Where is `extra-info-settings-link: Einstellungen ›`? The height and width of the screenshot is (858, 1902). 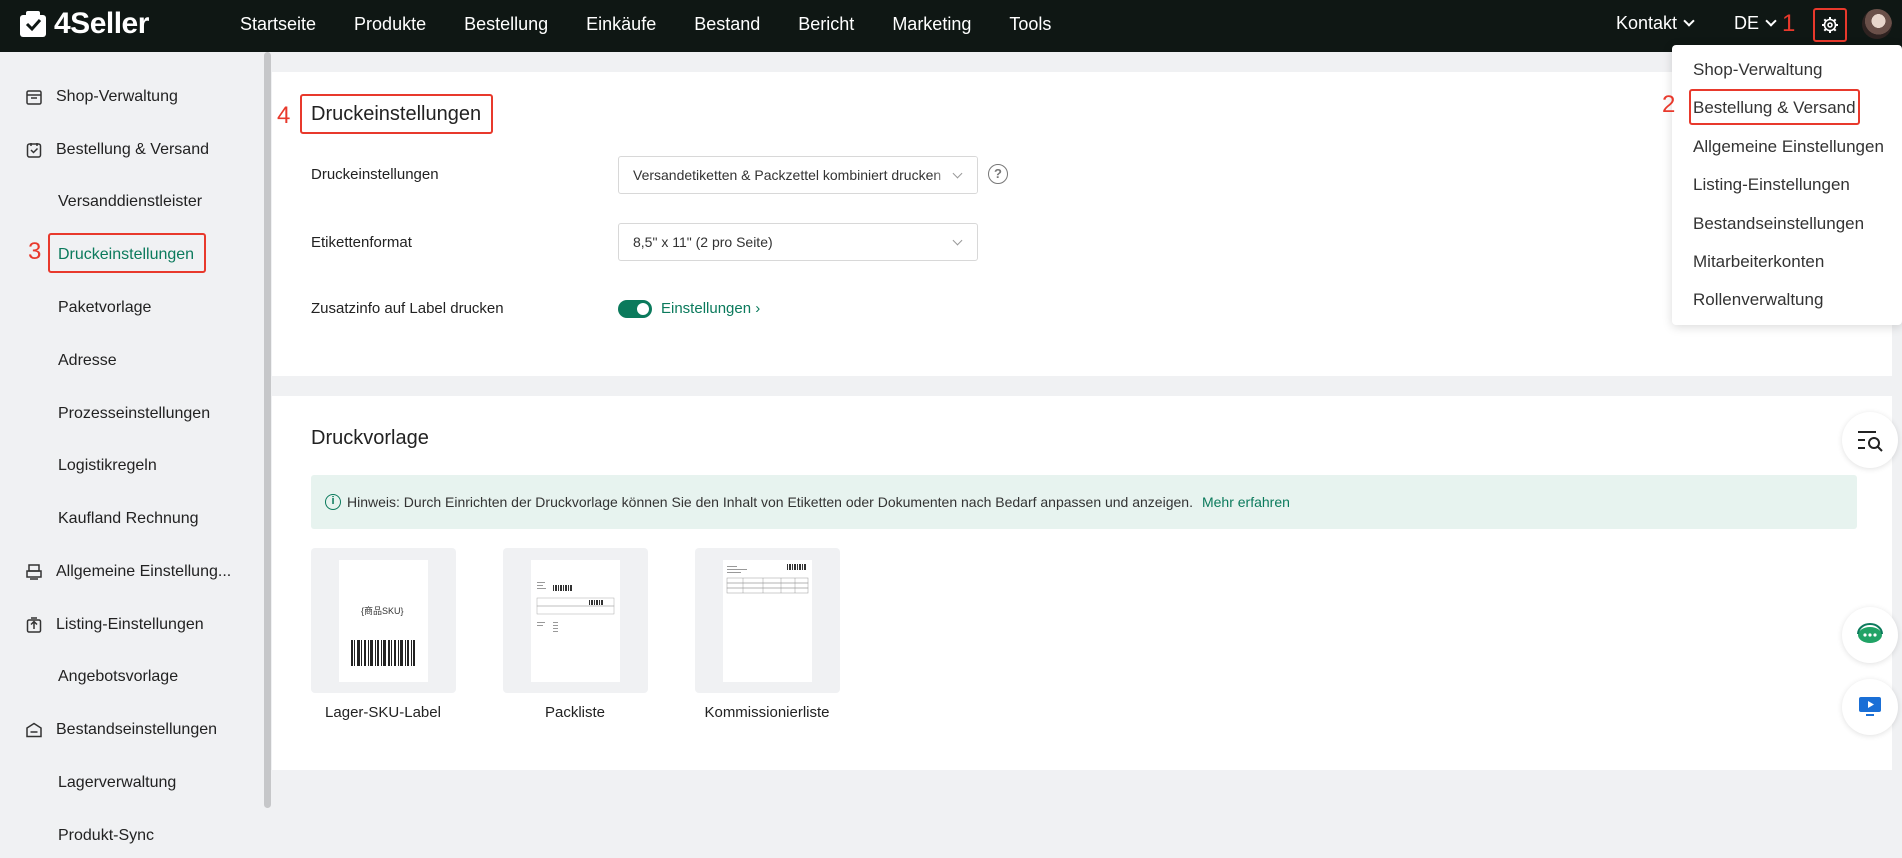 extra-info-settings-link: Einstellungen › is located at coordinates (710, 308).